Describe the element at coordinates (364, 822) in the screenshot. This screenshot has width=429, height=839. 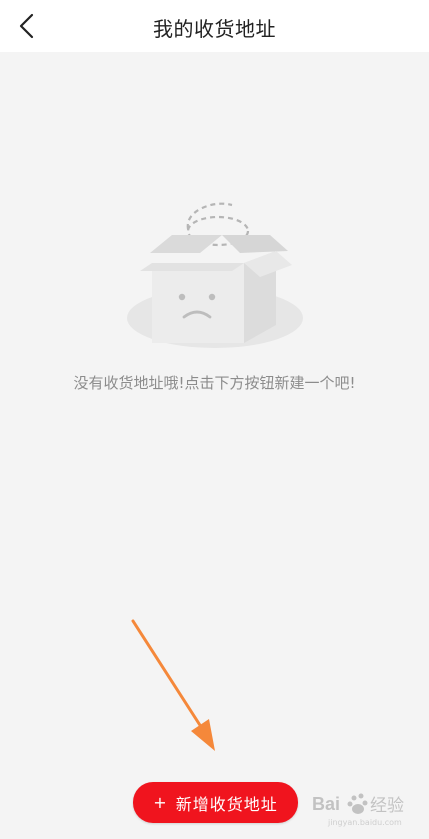
I see `svg-text: jingyan.baidu.com` at that location.